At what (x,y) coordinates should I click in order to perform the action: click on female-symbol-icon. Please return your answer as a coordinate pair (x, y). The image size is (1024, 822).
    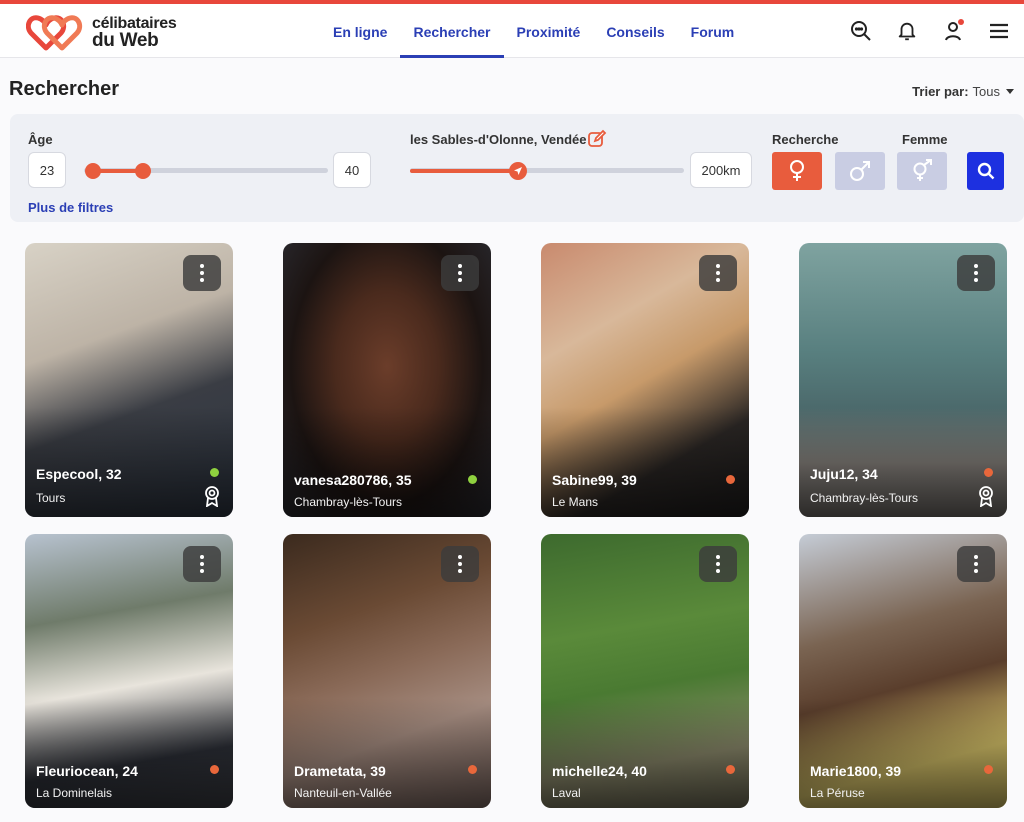
    Looking at the image, I should click on (797, 170).